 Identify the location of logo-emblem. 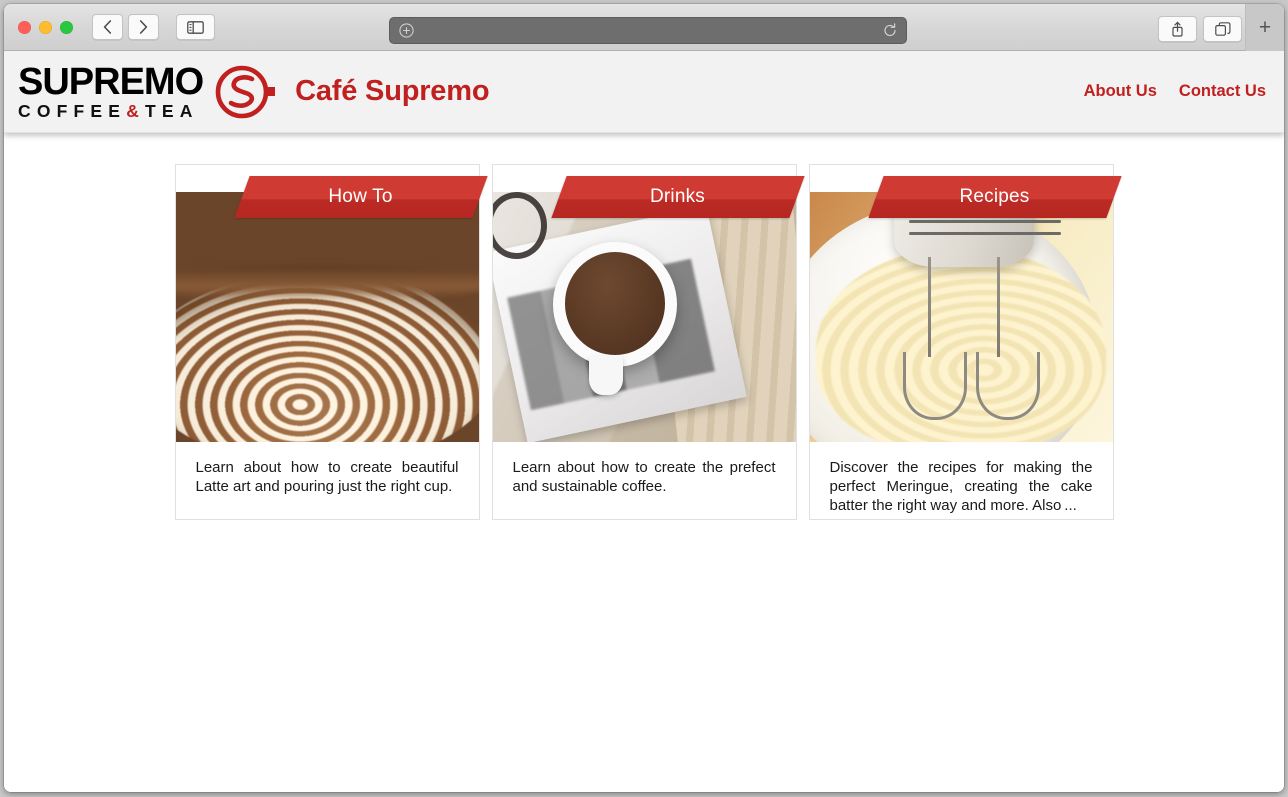
(246, 92).